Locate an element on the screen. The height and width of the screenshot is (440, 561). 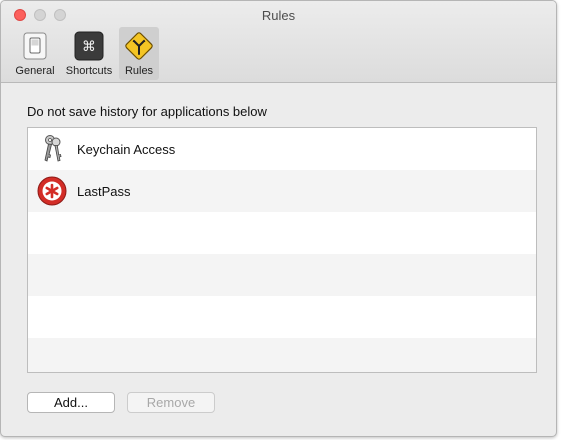
window-title: Rules is located at coordinates (278, 15).